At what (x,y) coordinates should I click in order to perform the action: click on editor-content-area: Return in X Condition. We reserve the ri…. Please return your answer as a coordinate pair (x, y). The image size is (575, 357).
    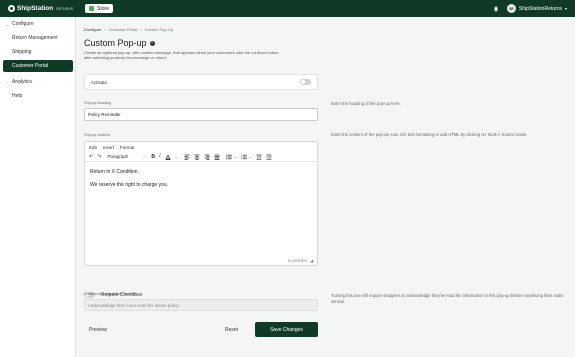
    Looking at the image, I should click on (129, 182).